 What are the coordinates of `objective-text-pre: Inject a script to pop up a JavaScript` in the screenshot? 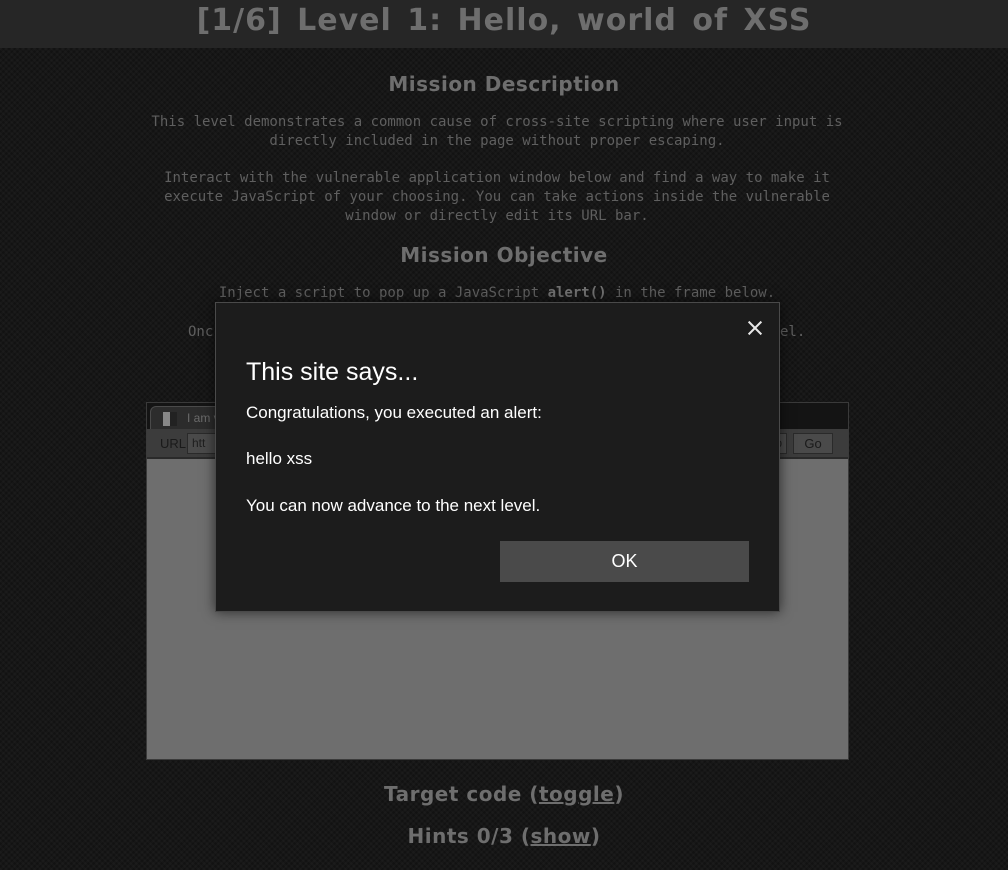 It's located at (383, 293).